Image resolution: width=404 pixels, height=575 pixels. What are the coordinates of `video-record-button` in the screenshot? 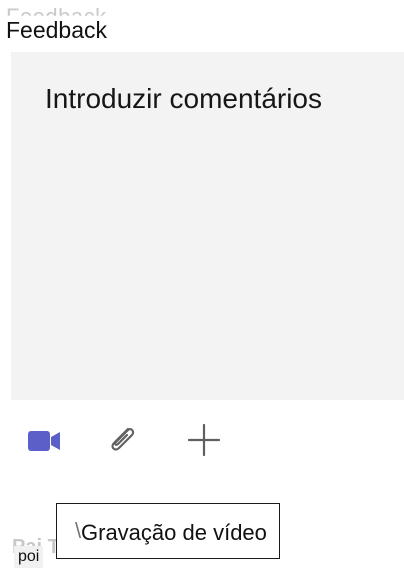 It's located at (44, 440).